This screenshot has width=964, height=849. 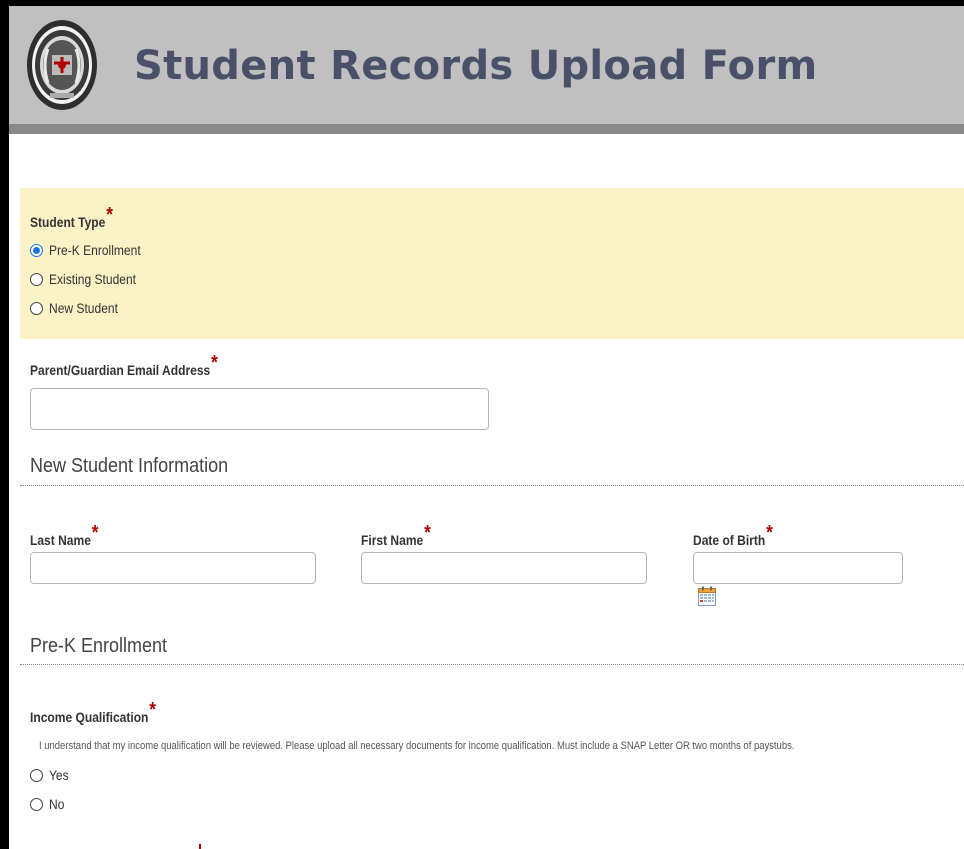 I want to click on radio-label: New Student, so click(x=83, y=308).